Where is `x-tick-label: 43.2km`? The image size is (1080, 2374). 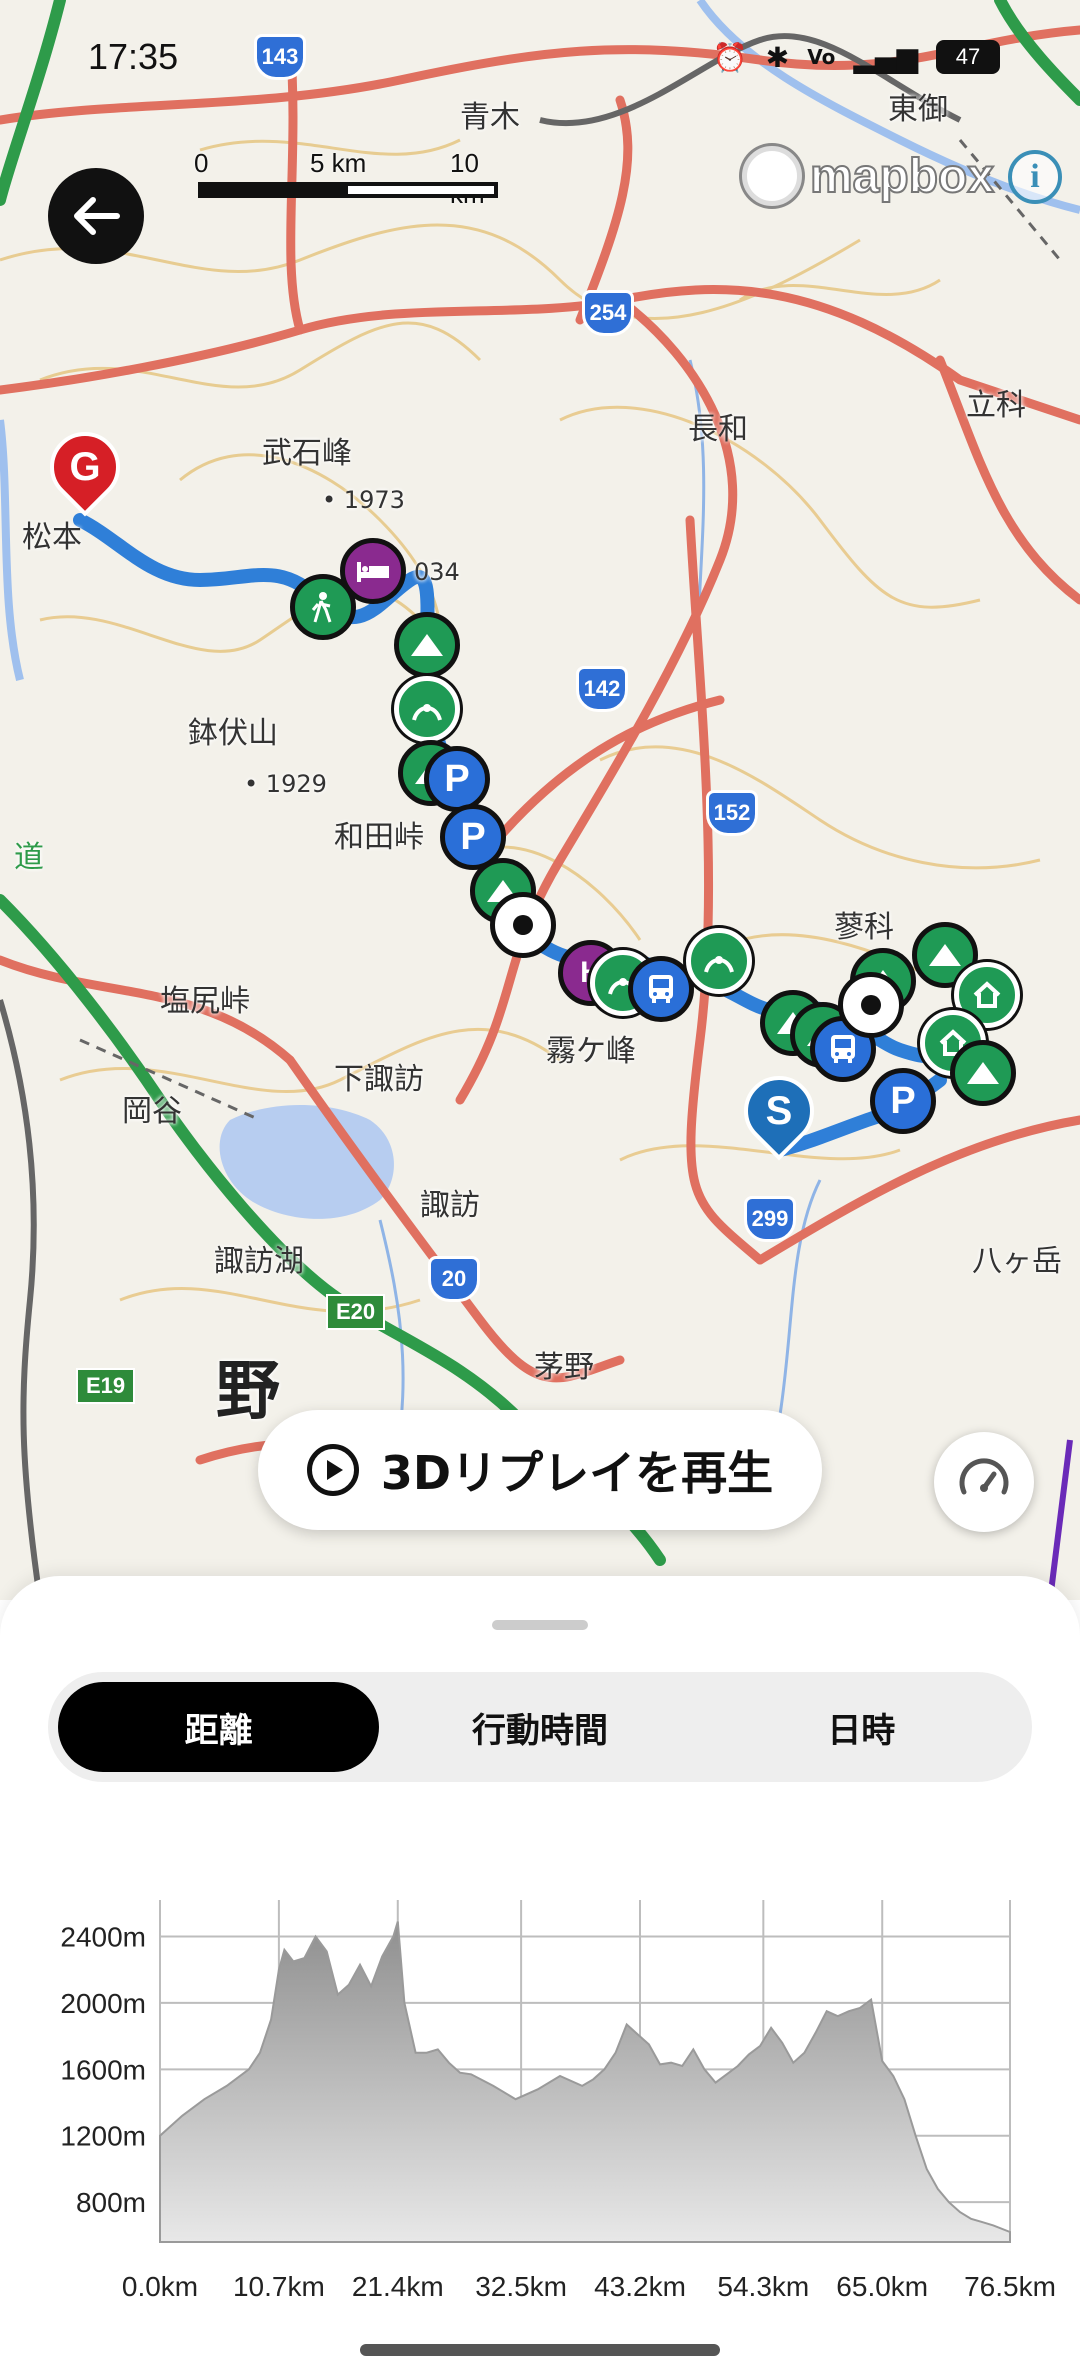 x-tick-label: 43.2km is located at coordinates (640, 2286).